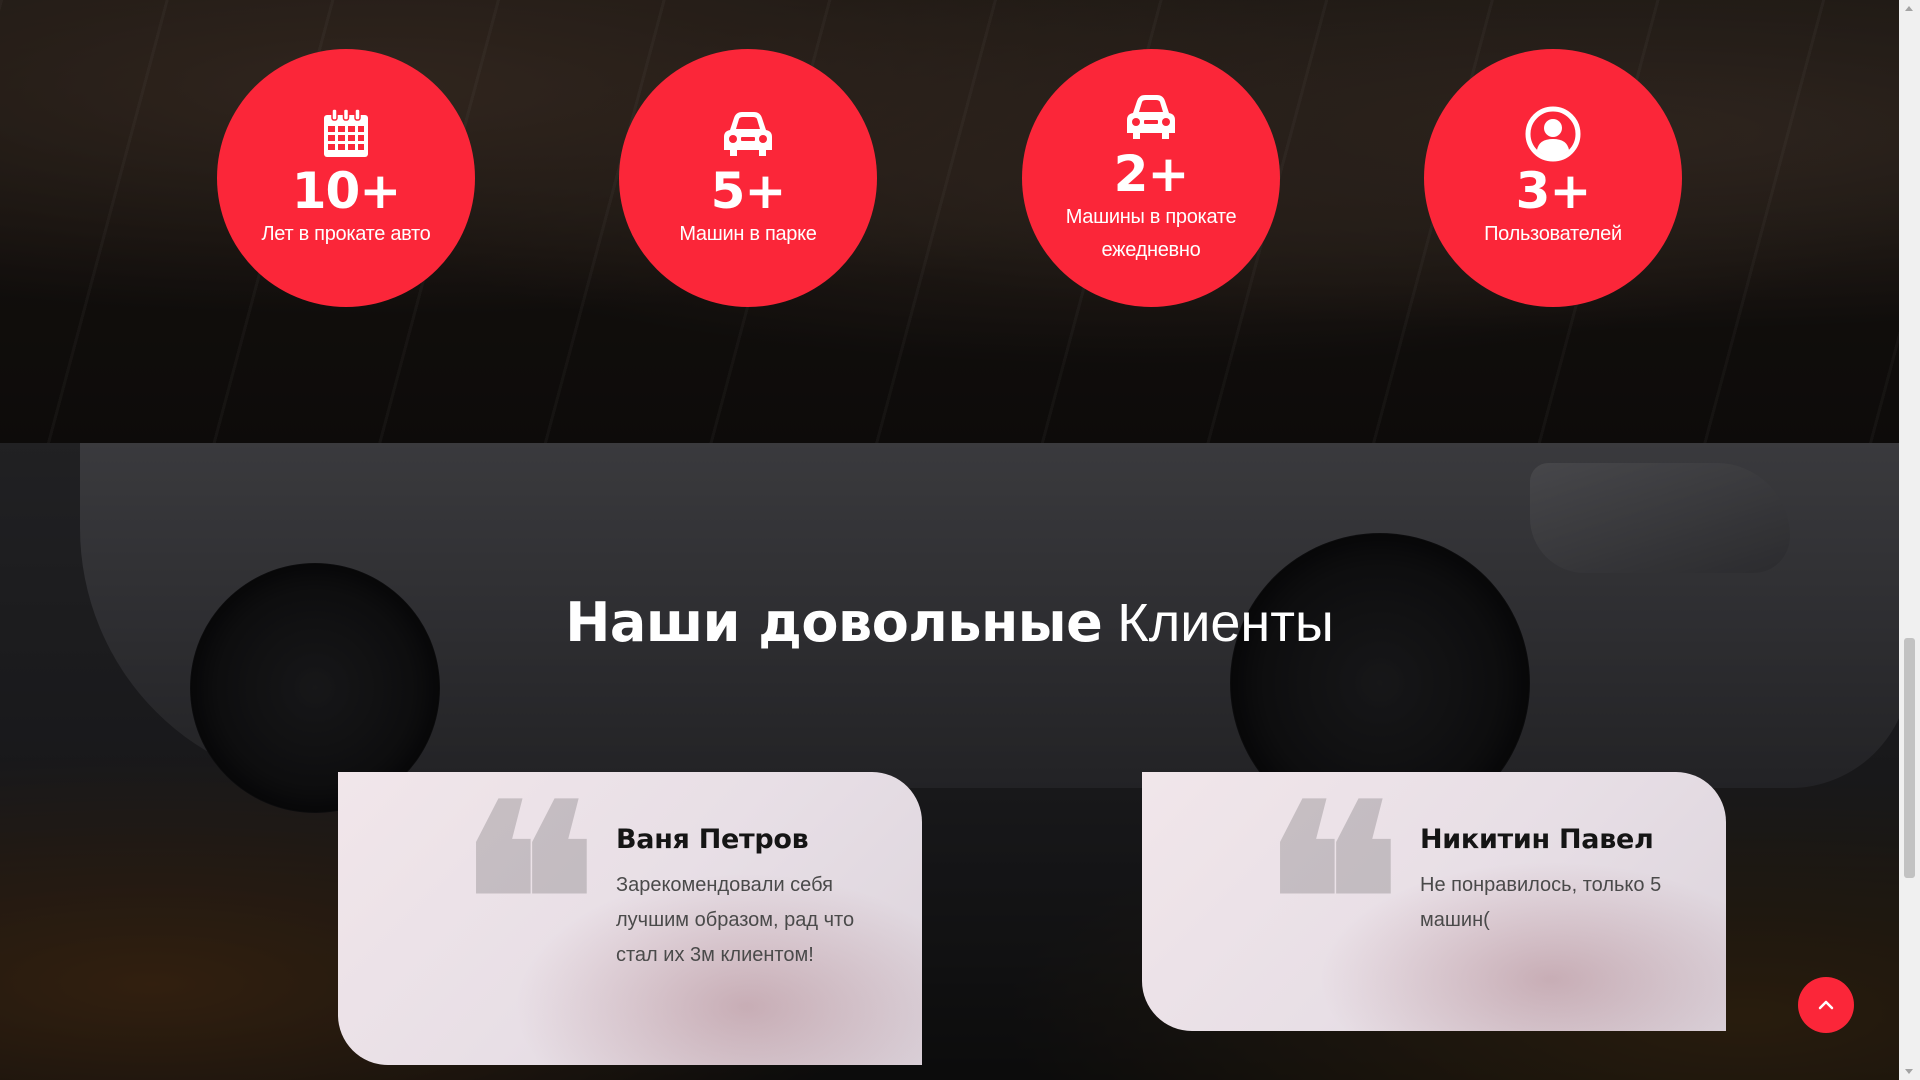 The image size is (1920, 1080). I want to click on stat-number: 5+, so click(748, 190).